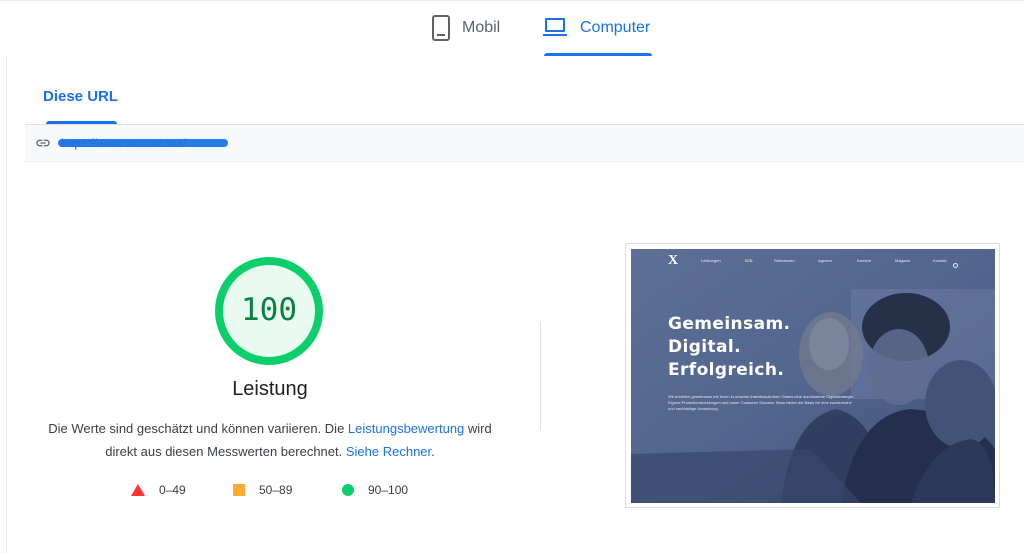  I want to click on circle-icon, so click(348, 490).